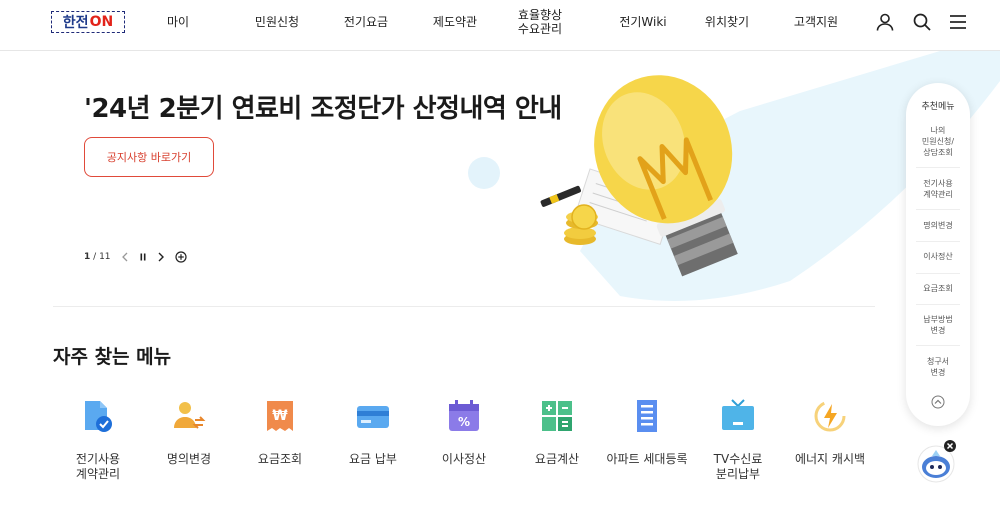 Image resolution: width=1000 pixels, height=516 pixels. I want to click on frequent-item-label: 요금조회, so click(280, 459).